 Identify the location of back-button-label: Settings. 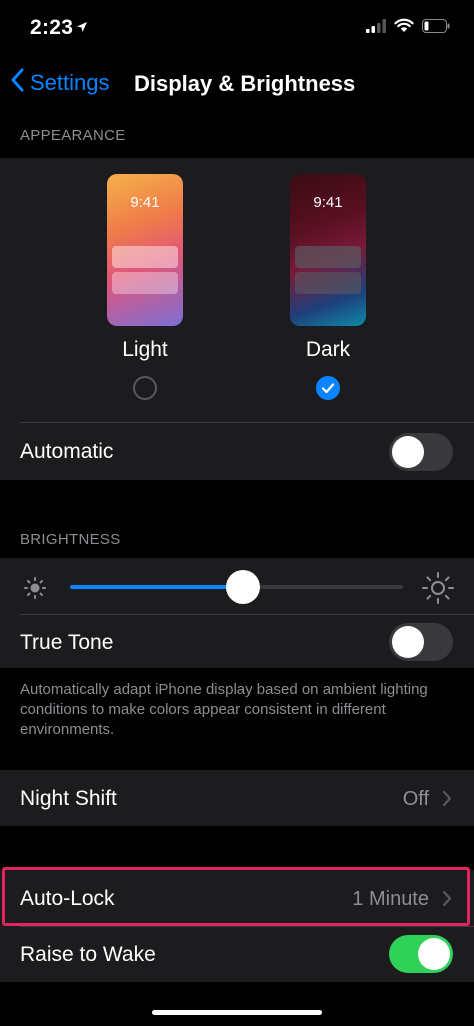
(70, 82).